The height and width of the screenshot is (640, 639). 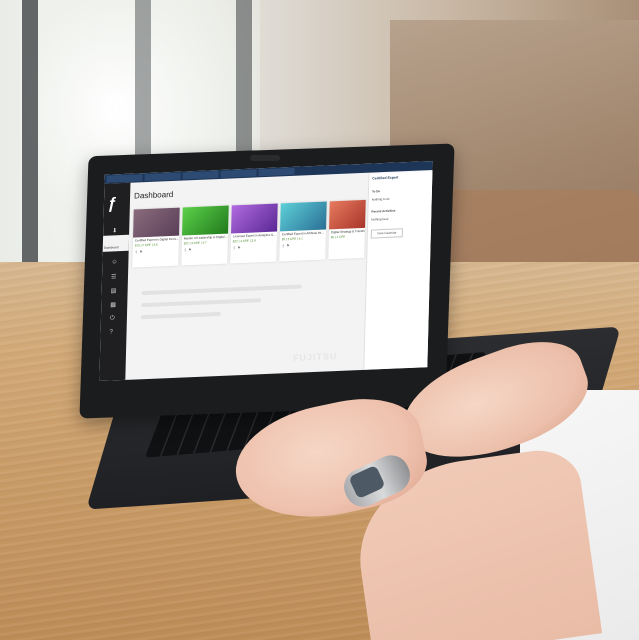 I want to click on course-meta: $5 | 2 CPE, so click(x=338, y=237).